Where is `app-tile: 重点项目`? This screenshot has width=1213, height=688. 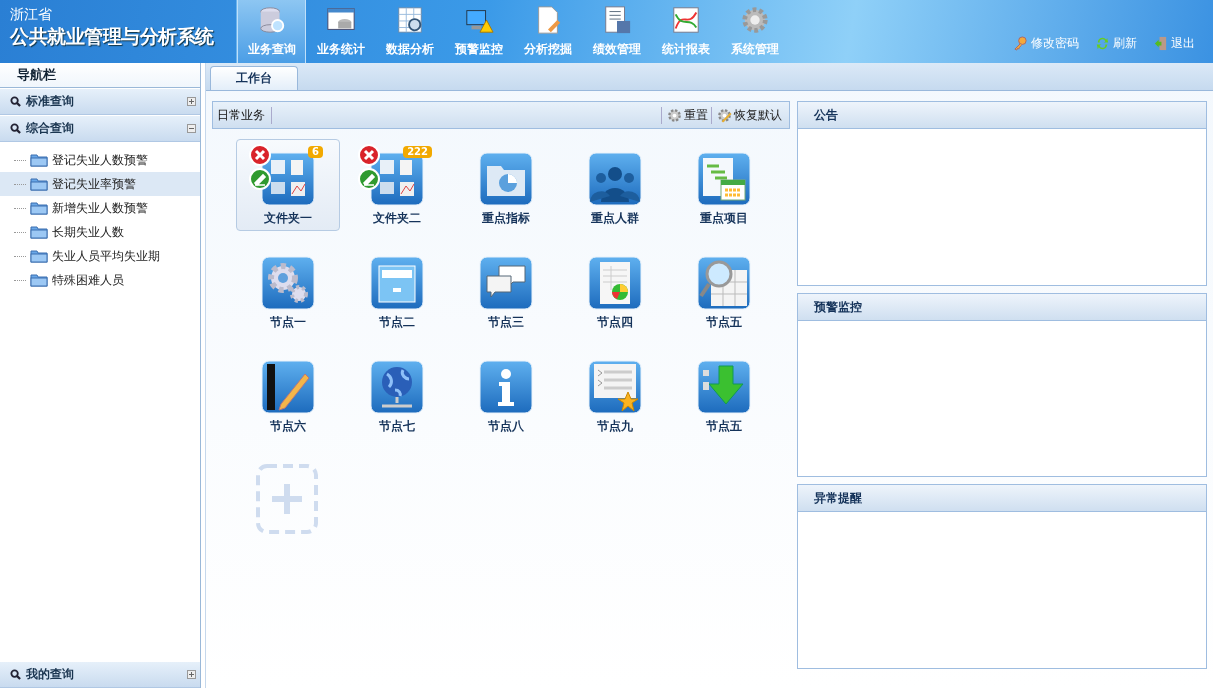
app-tile: 重点项目 is located at coordinates (724, 185).